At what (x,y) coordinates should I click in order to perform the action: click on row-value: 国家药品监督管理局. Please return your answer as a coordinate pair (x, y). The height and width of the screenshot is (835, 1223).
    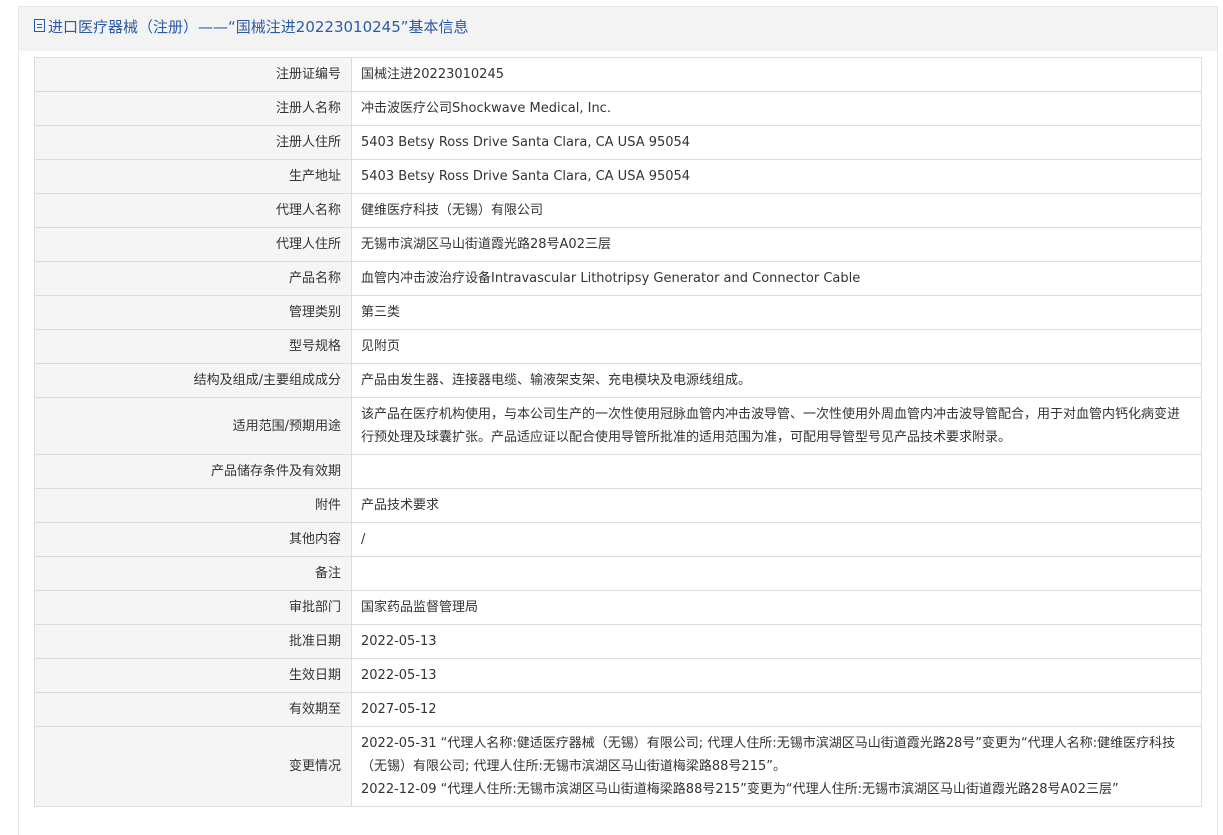
    Looking at the image, I should click on (776, 607).